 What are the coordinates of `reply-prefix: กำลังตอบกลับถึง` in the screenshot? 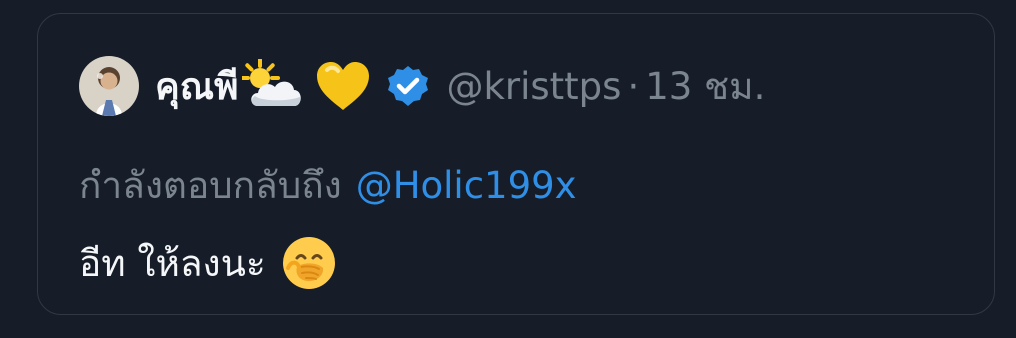 It's located at (210, 185).